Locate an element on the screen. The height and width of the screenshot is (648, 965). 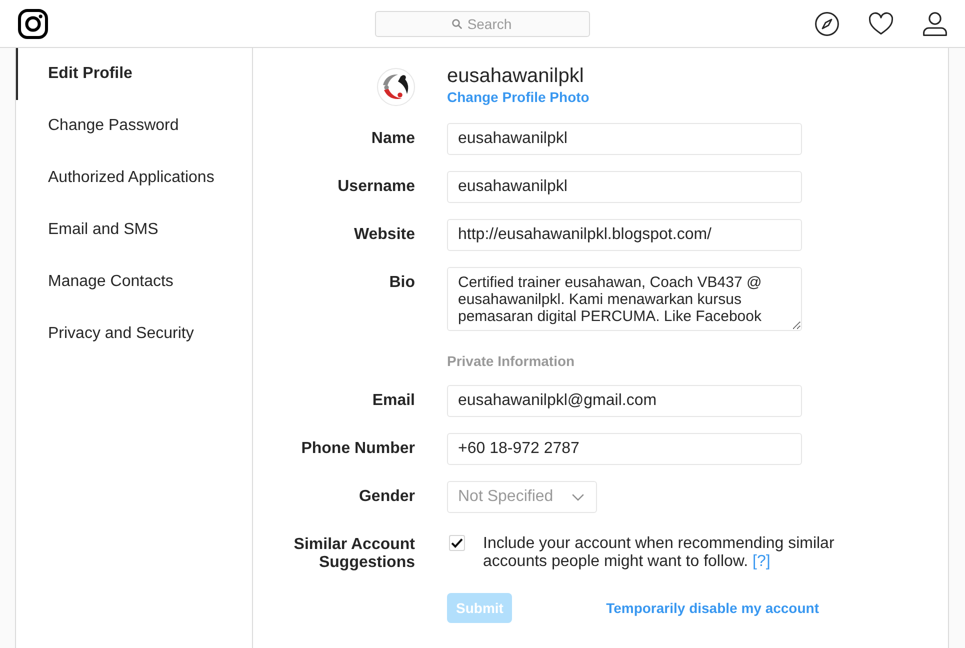
text-area-field: Certified trainer eusahawan, Coach VB437 @ eusahawanilpkl. Kami menawarkan kursus pemasaran digital PERCUMA. Like Facebook is located at coordinates (624, 299).